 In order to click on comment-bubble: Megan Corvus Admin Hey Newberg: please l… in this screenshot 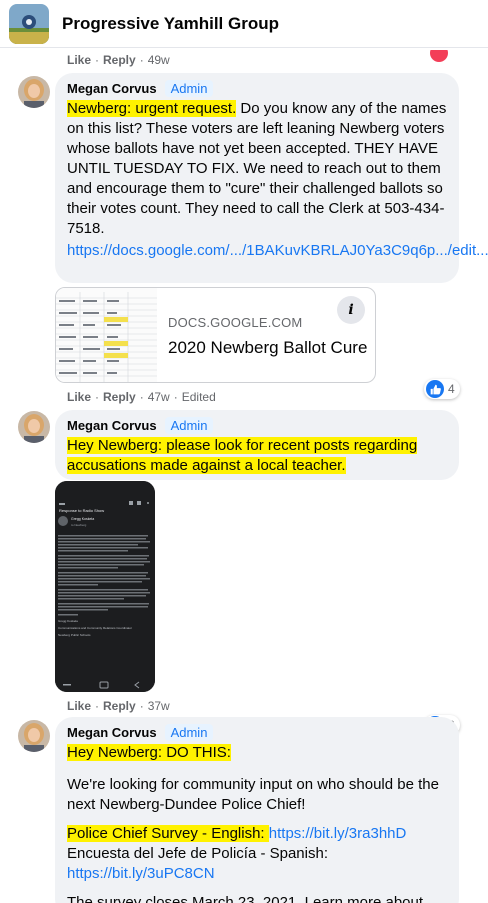, I will do `click(257, 445)`.